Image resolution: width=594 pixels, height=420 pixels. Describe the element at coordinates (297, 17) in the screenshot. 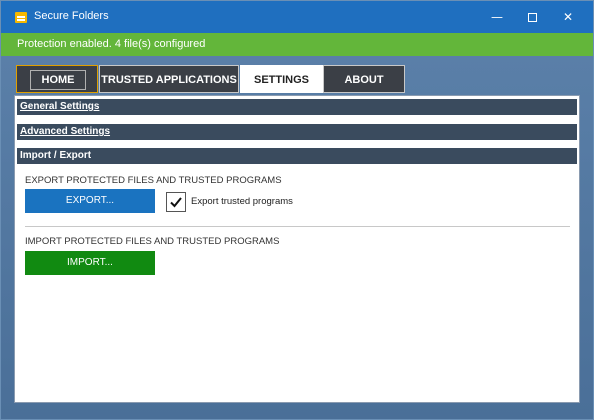

I see `title-bar: Secure Folders — ✕` at that location.